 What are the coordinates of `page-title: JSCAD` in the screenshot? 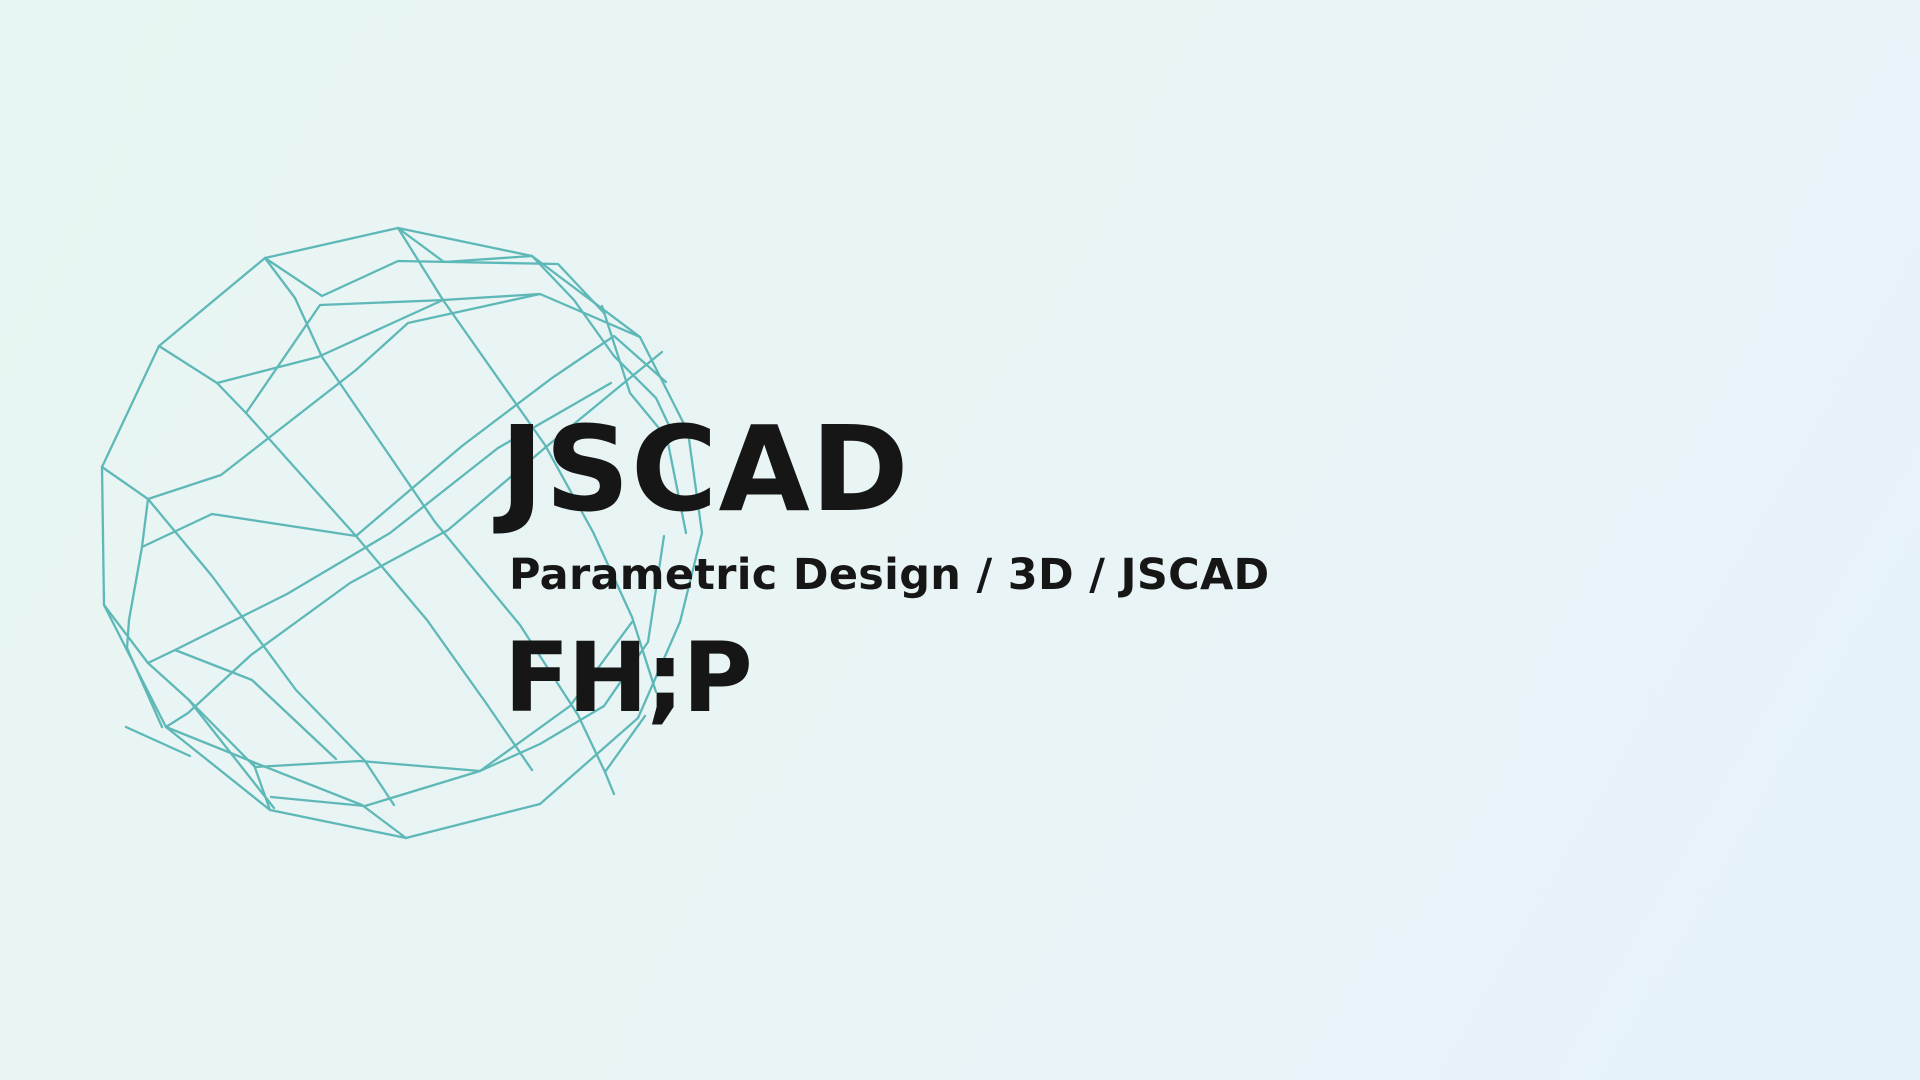 It's located at (705, 469).